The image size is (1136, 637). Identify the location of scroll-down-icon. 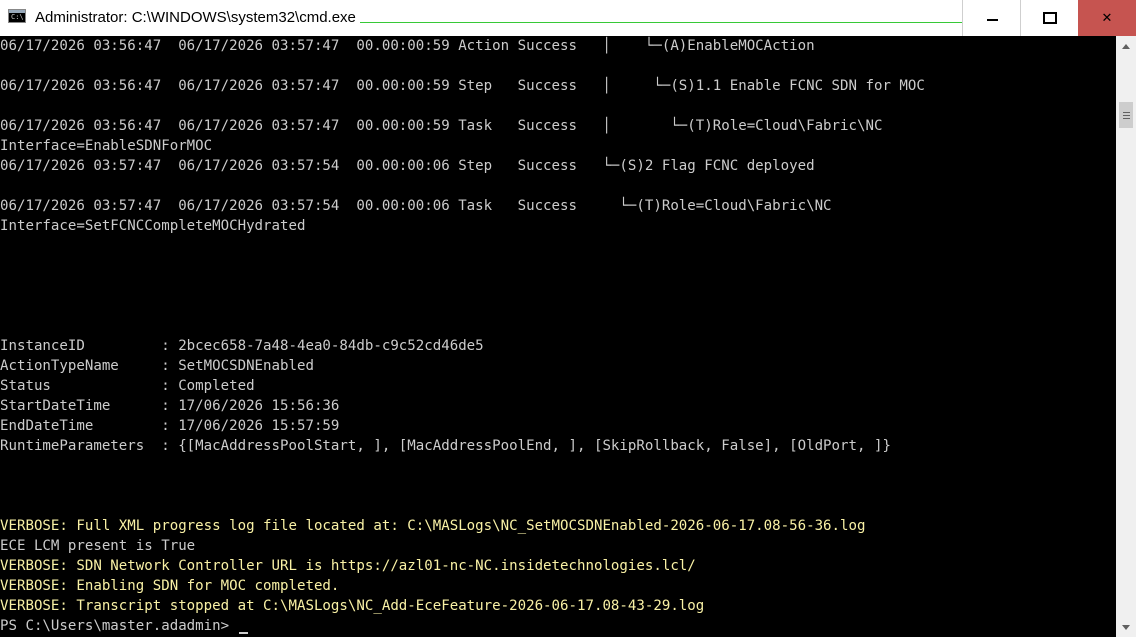
(1126, 627).